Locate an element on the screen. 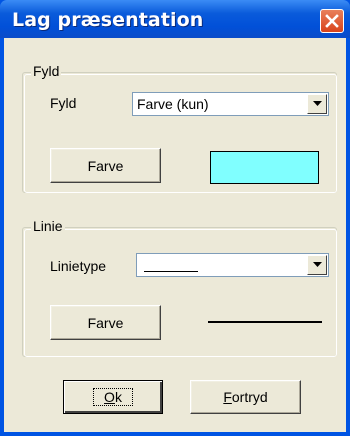 This screenshot has height=436, width=350. fill-color-swatch is located at coordinates (264, 167).